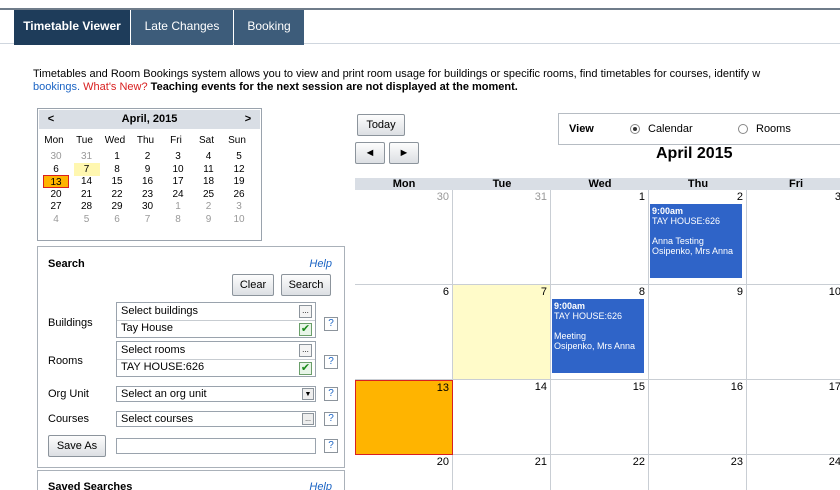 This screenshot has height=490, width=840. What do you see at coordinates (148, 181) in the screenshot?
I see `mini-calendar-day: 16` at bounding box center [148, 181].